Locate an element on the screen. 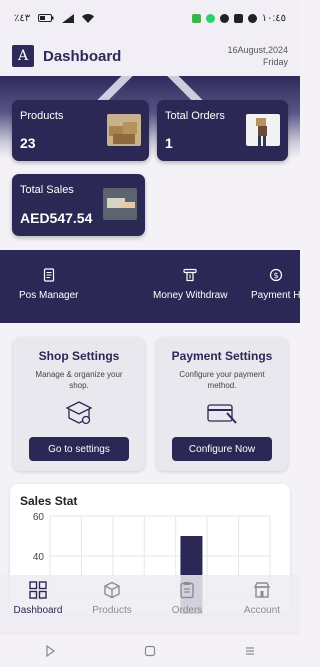 This screenshot has height=667, width=320. whatsapp-icon is located at coordinates (210, 18).